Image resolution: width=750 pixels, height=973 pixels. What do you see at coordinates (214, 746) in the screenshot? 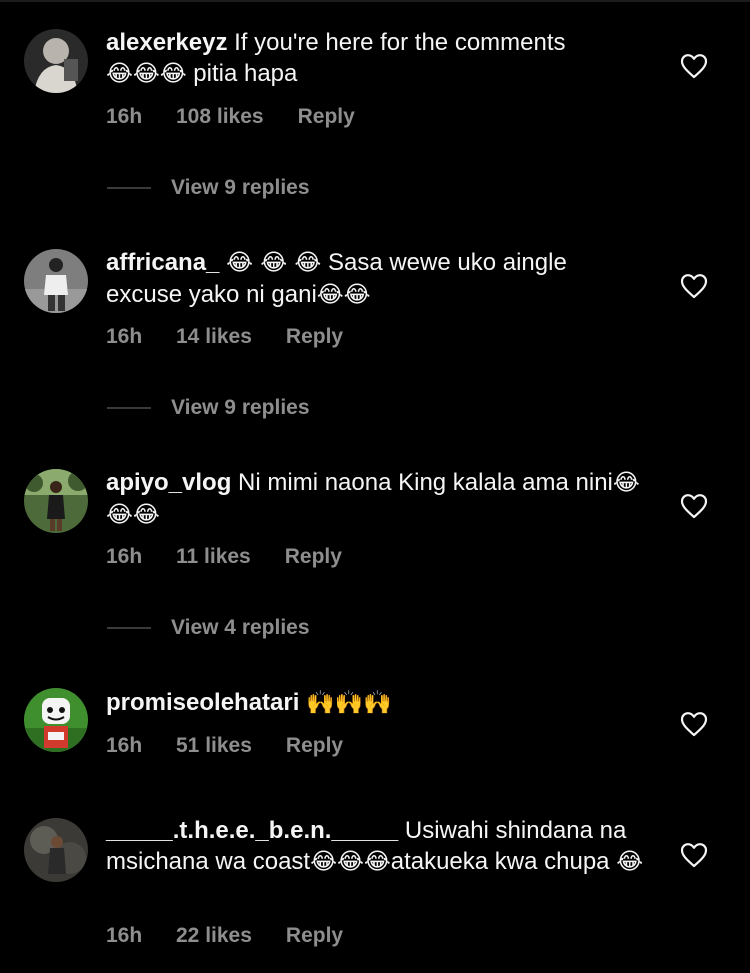
I see `comment-likes: 51 likes` at bounding box center [214, 746].